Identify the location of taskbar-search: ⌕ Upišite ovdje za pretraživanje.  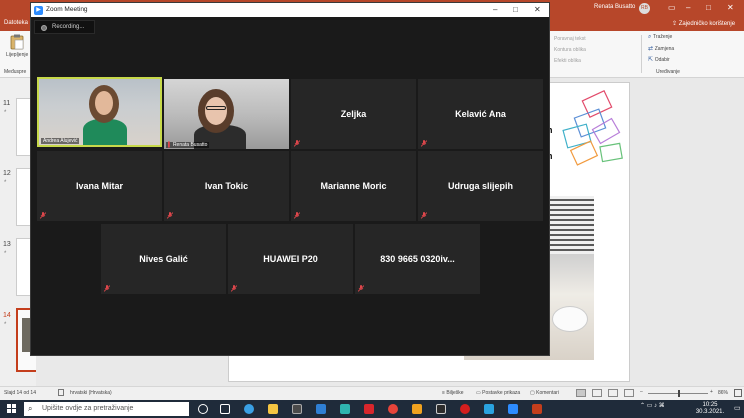
(106, 409).